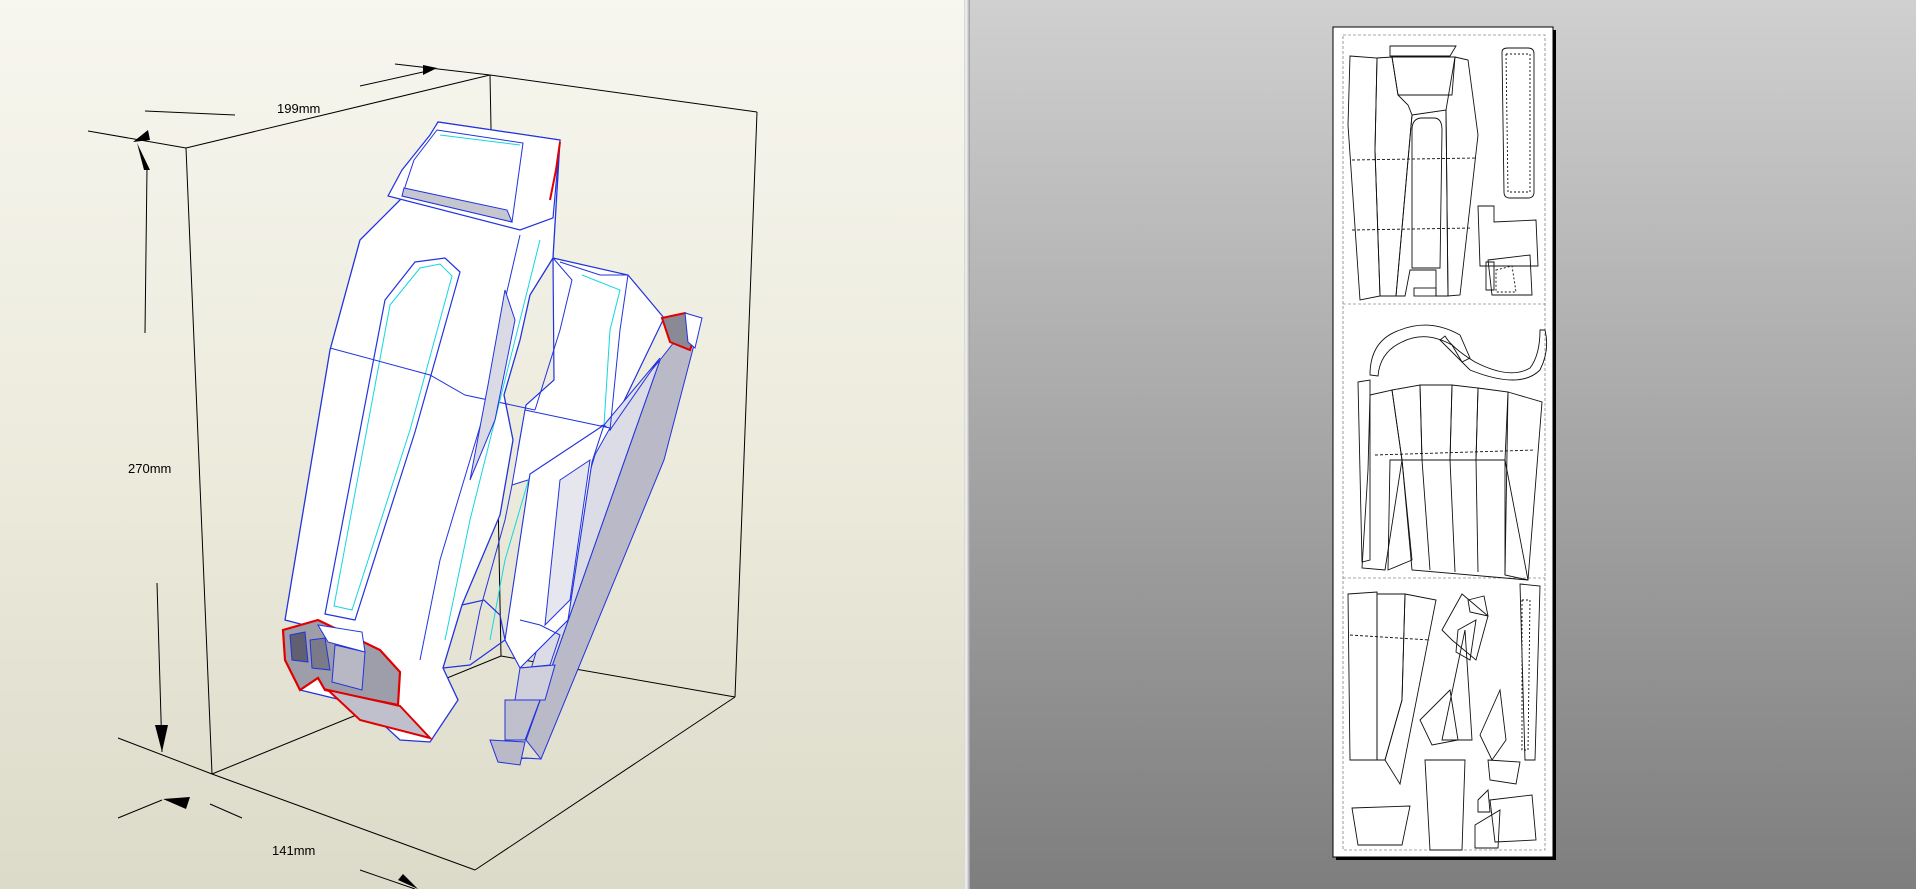 Image resolution: width=1916 pixels, height=889 pixels. Describe the element at coordinates (298, 108) in the screenshot. I see `width-dimension-label: 199mm` at that location.